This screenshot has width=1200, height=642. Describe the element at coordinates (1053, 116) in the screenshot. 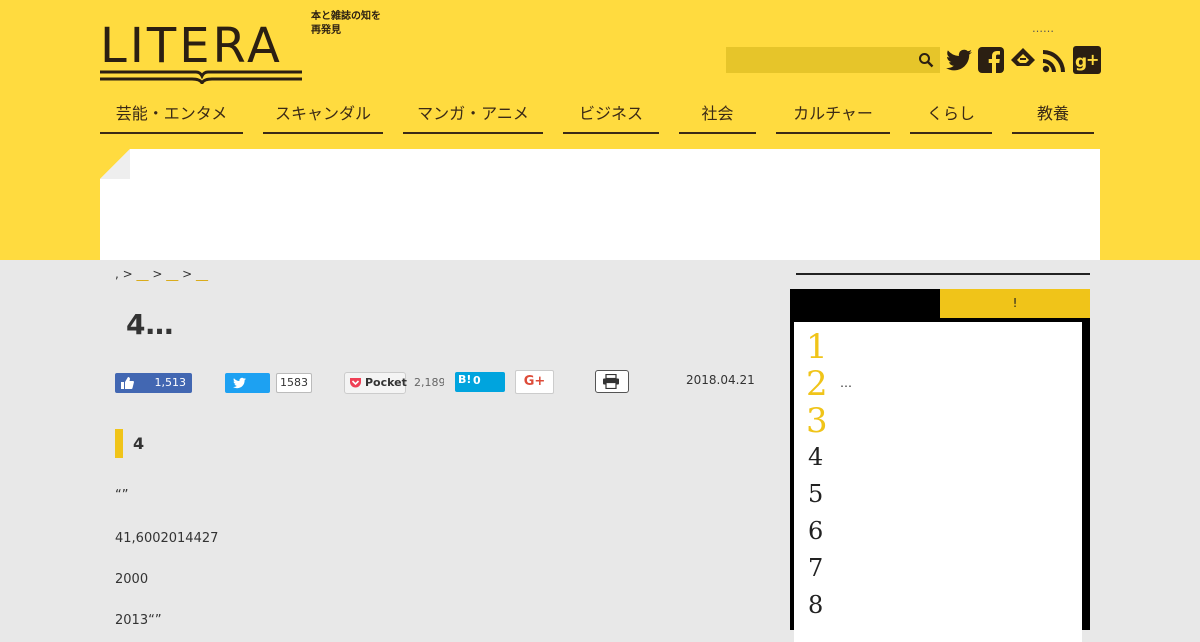

I see `nav-item-education: 教養` at that location.